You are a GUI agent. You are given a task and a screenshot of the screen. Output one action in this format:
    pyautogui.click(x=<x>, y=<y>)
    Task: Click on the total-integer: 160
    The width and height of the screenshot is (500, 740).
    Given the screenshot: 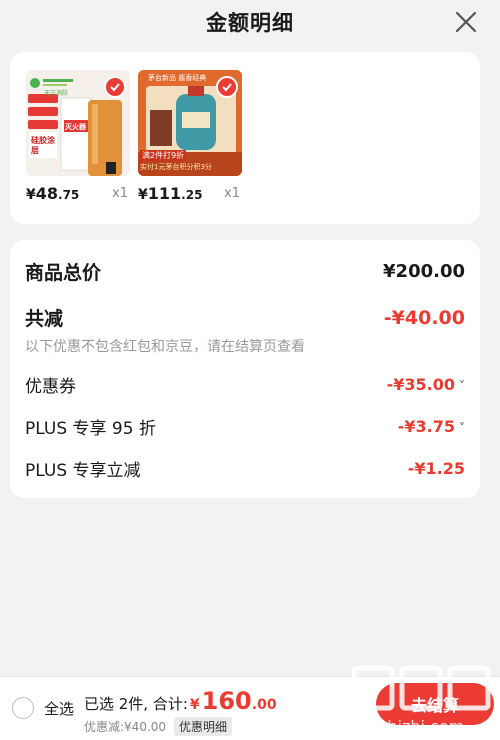 What is the action you would take?
    pyautogui.click(x=226, y=701)
    